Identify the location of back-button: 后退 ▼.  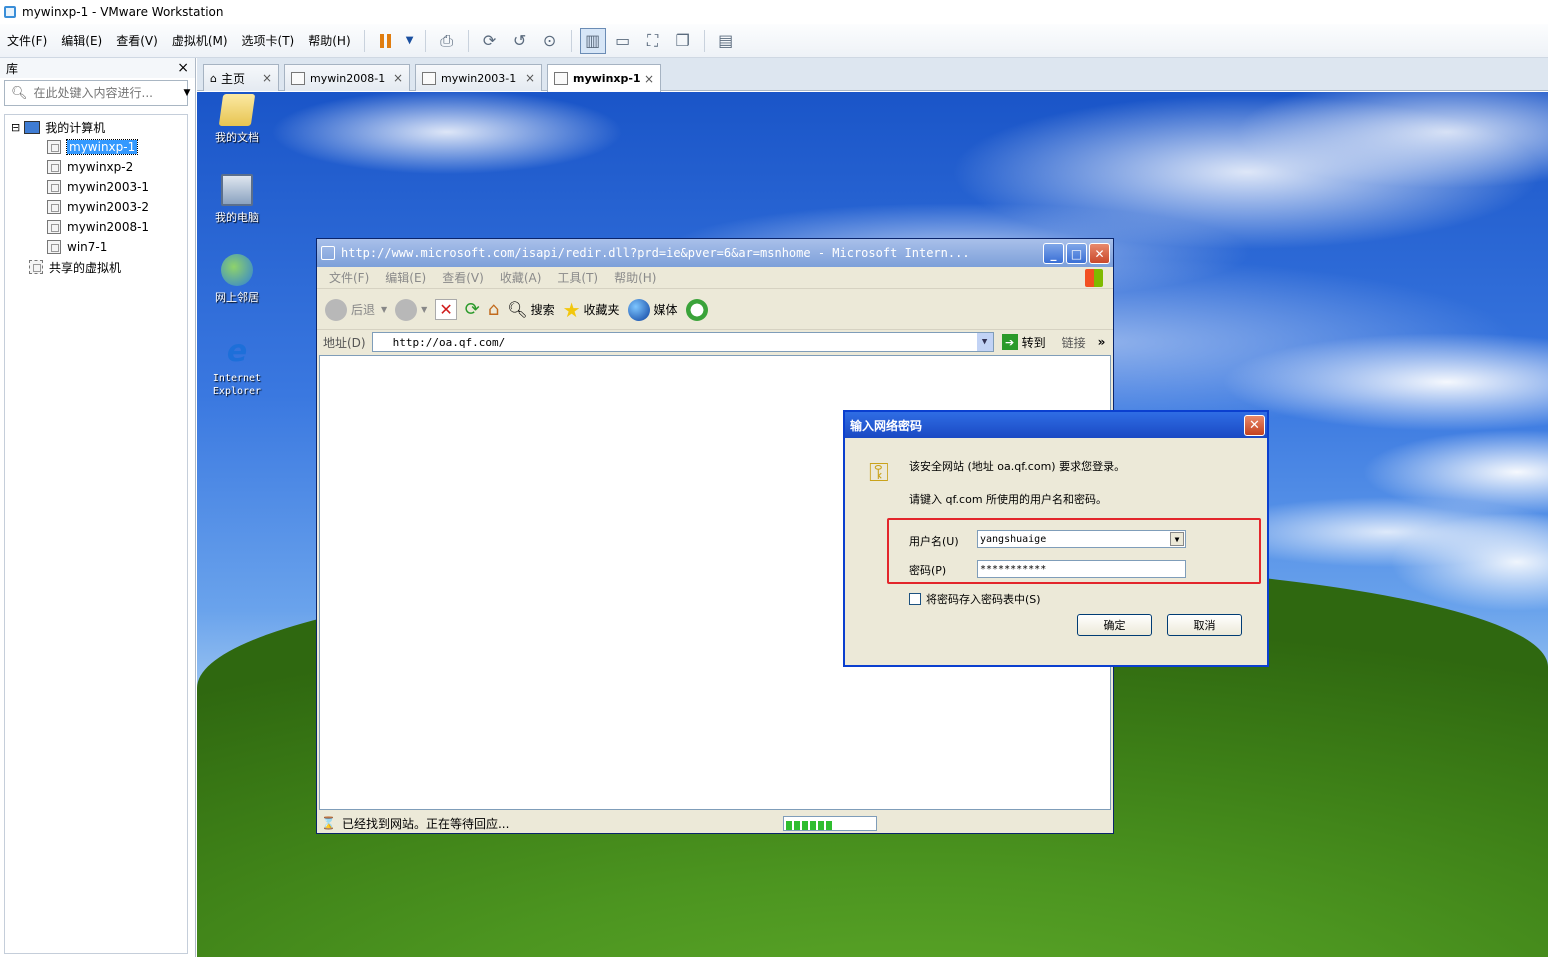
(356, 309).